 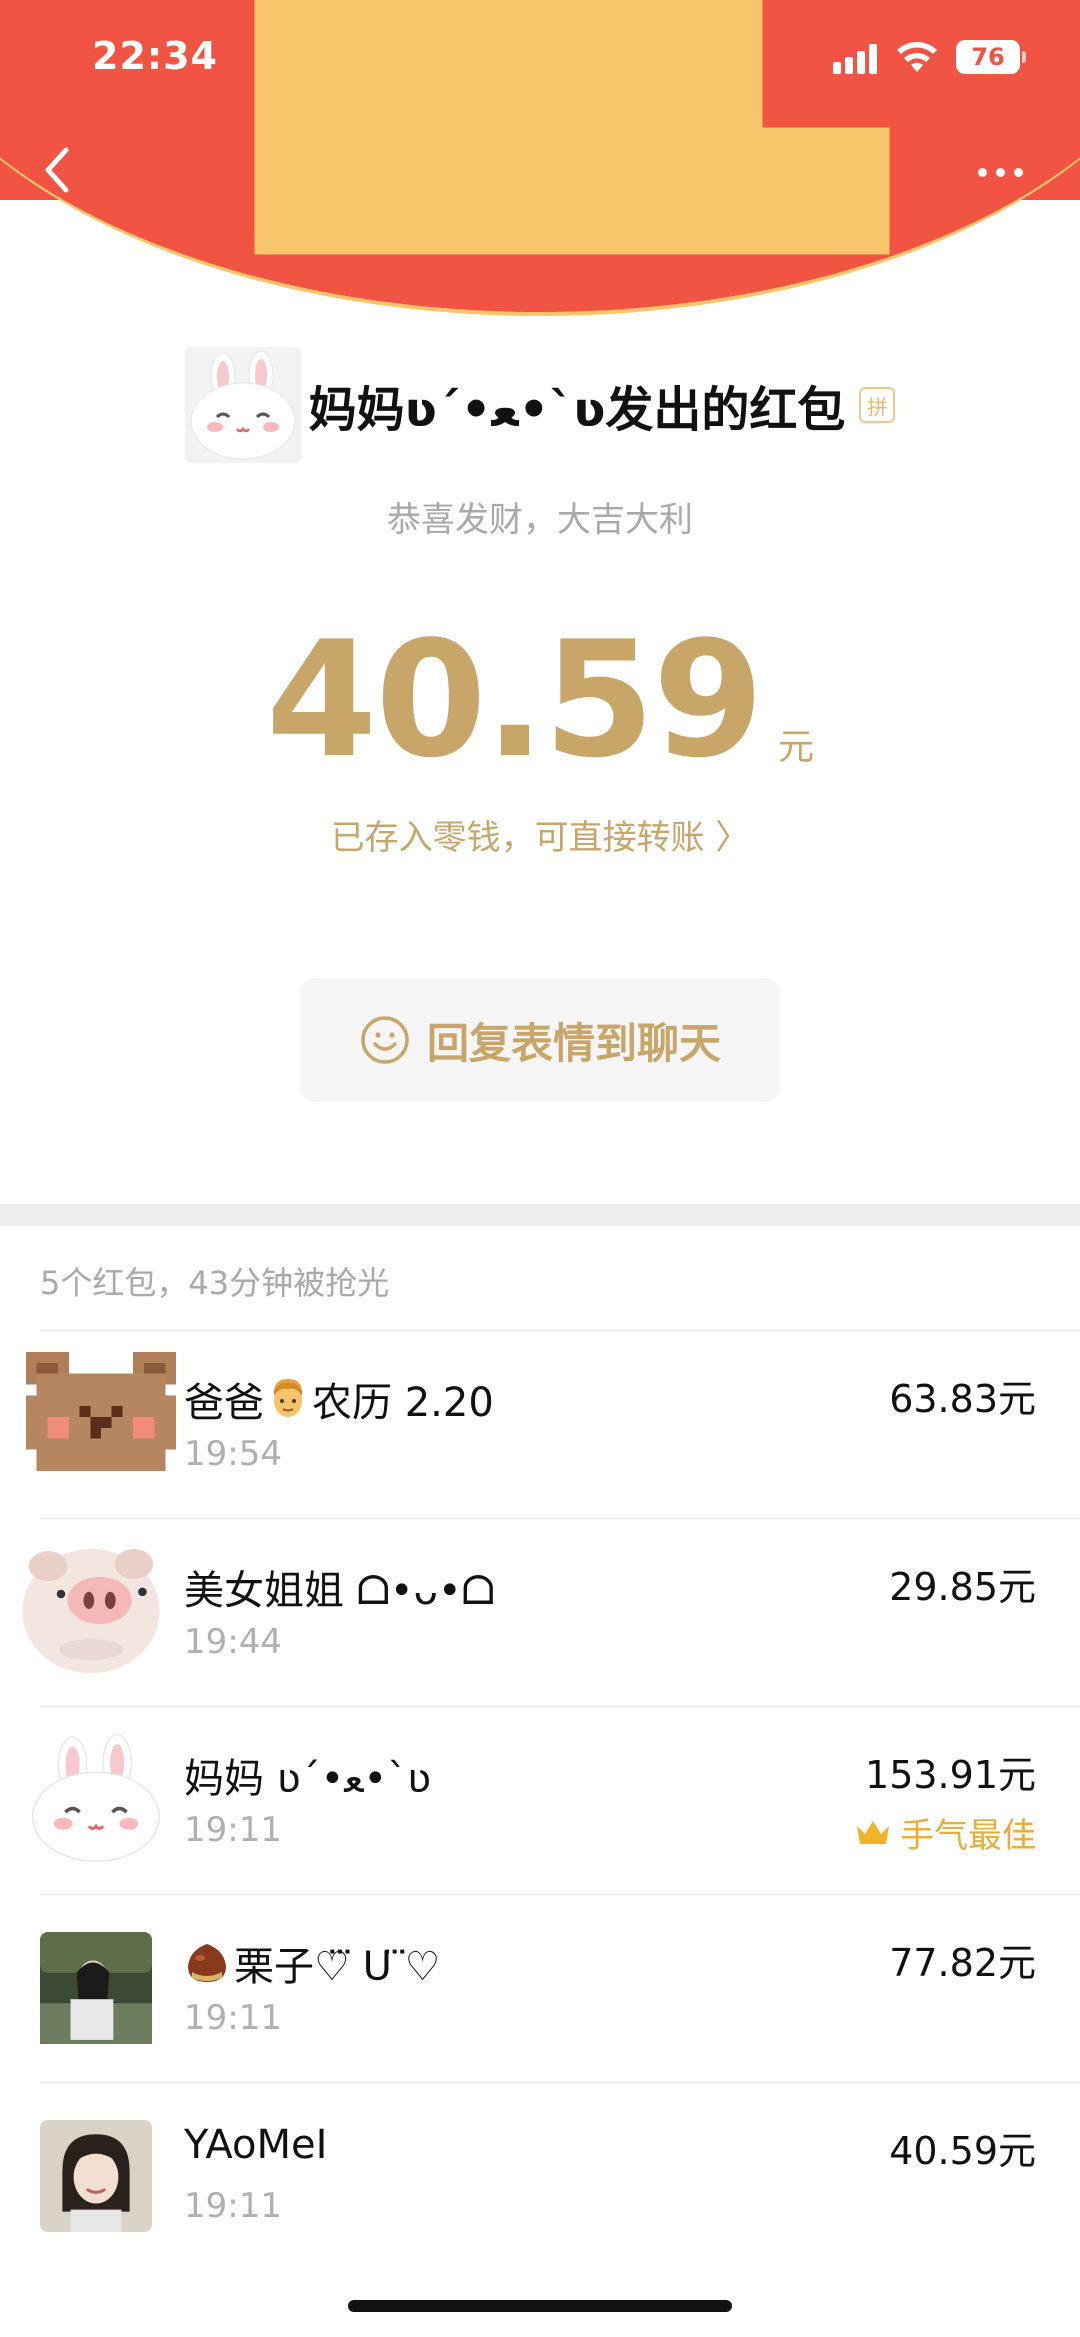 I want to click on list-item: YAoMeI 19:11 40.59元, so click(x=540, y=2176).